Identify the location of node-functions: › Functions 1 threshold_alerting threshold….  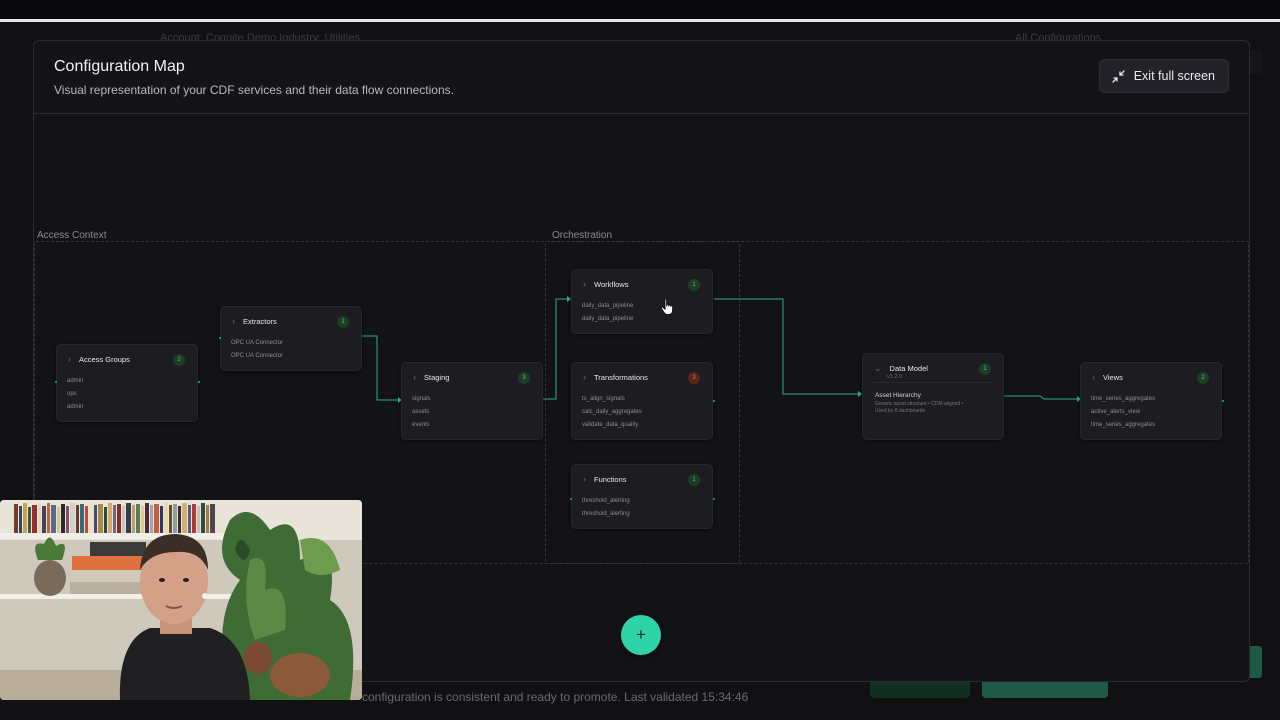
(642, 496).